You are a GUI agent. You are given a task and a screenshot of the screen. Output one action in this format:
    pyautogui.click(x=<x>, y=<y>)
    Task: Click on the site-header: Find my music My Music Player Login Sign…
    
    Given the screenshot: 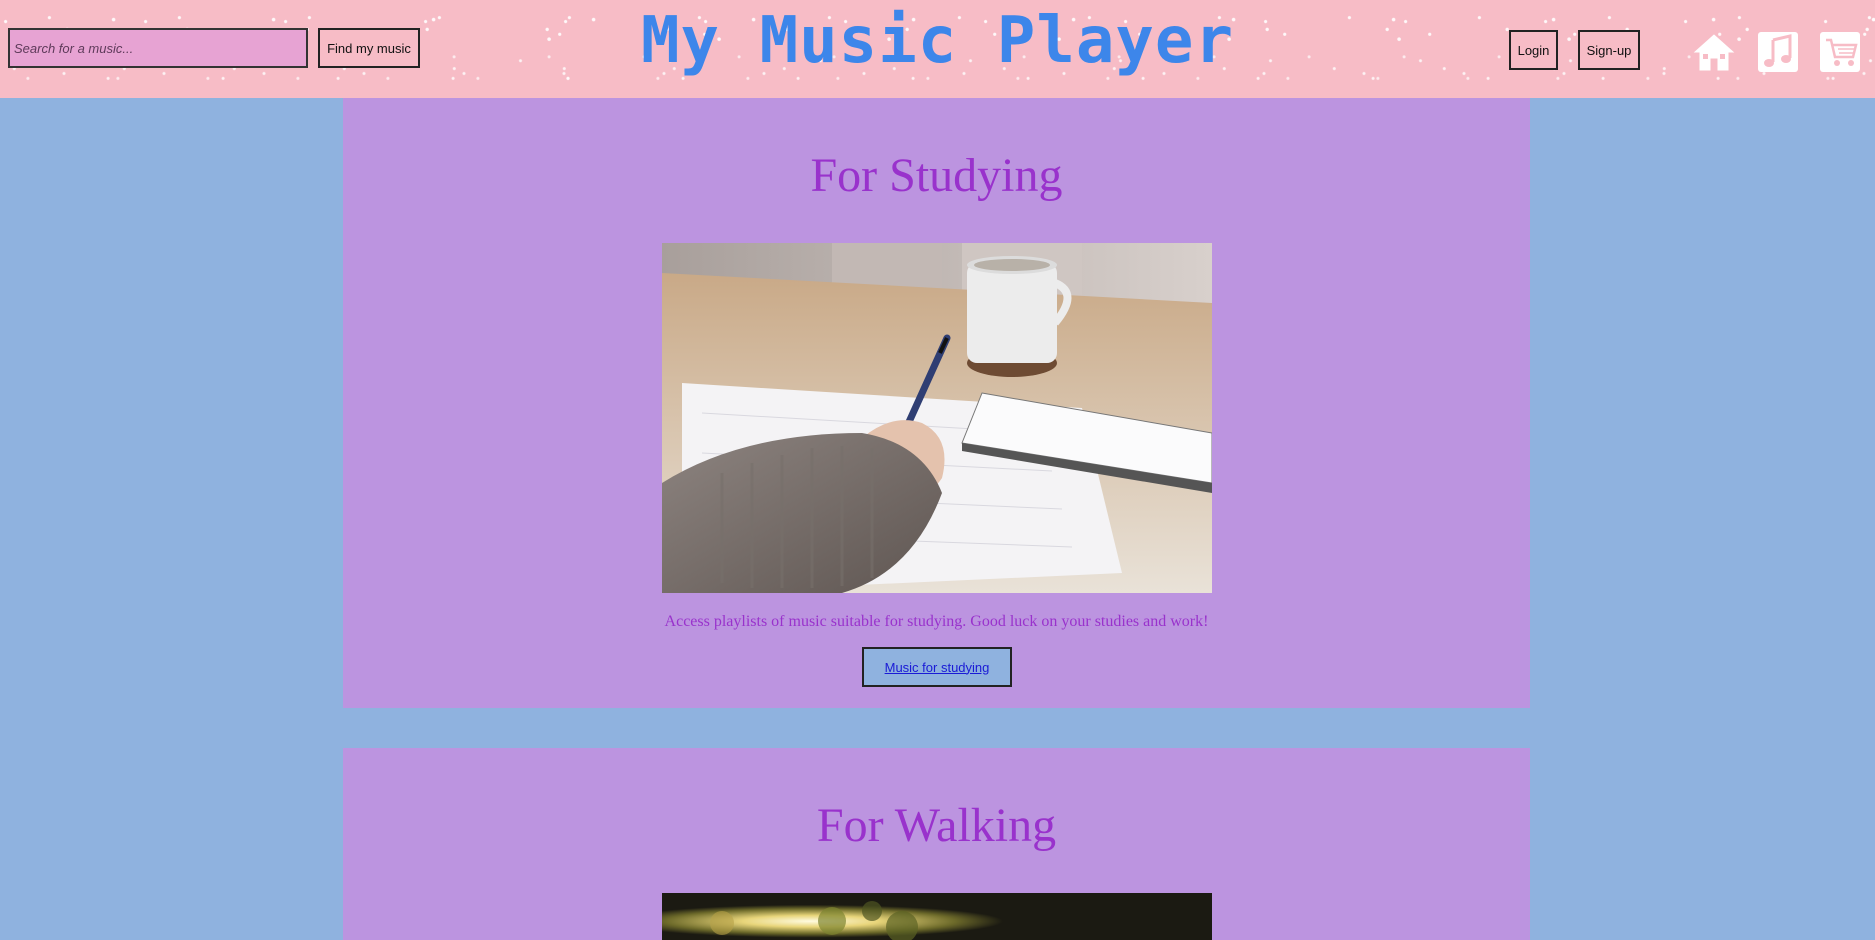 What is the action you would take?
    pyautogui.click(x=937, y=49)
    